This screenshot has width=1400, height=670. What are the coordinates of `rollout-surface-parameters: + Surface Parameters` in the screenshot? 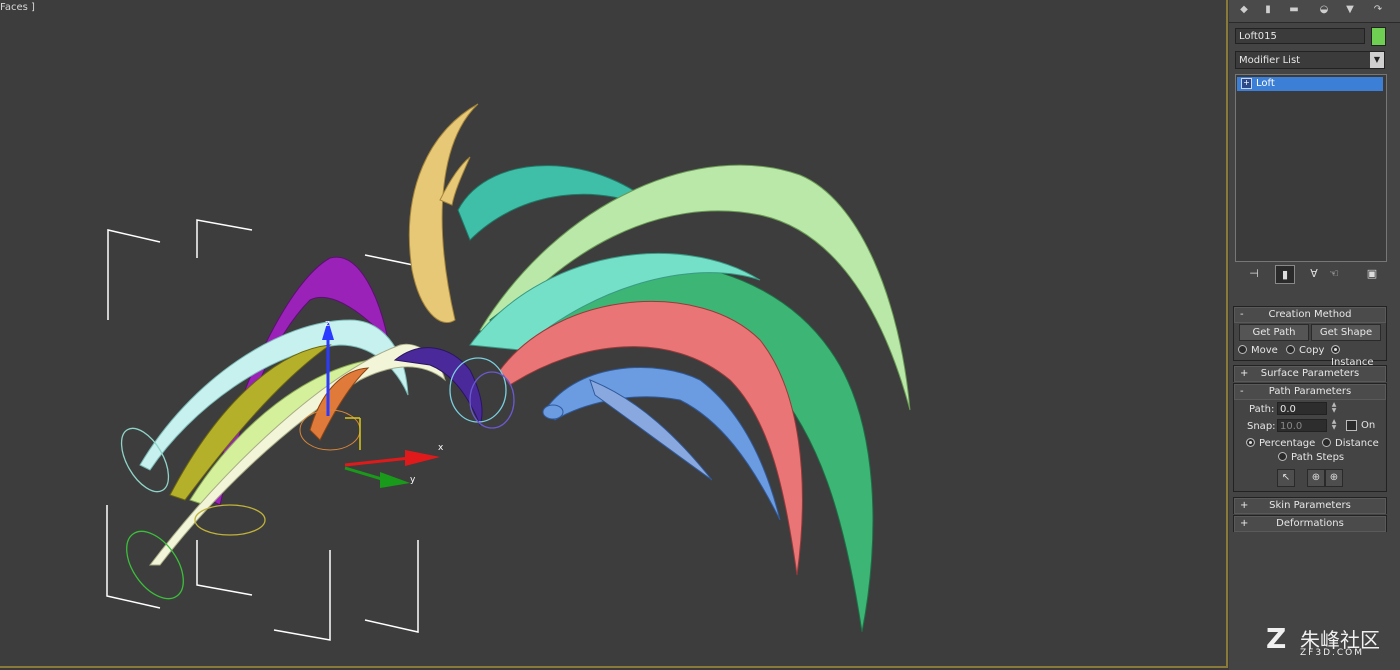 It's located at (1310, 373).